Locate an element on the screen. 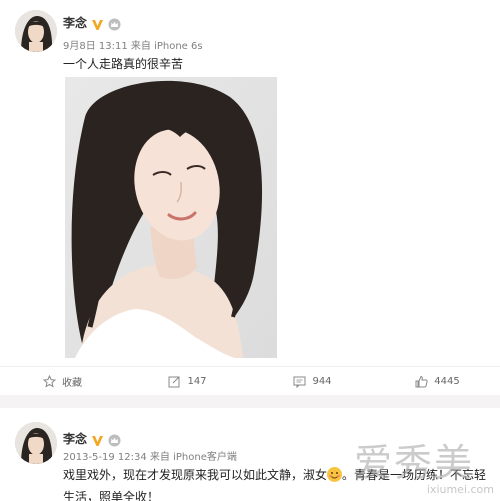 The image size is (500, 501). comment-button: 944 is located at coordinates (312, 381).